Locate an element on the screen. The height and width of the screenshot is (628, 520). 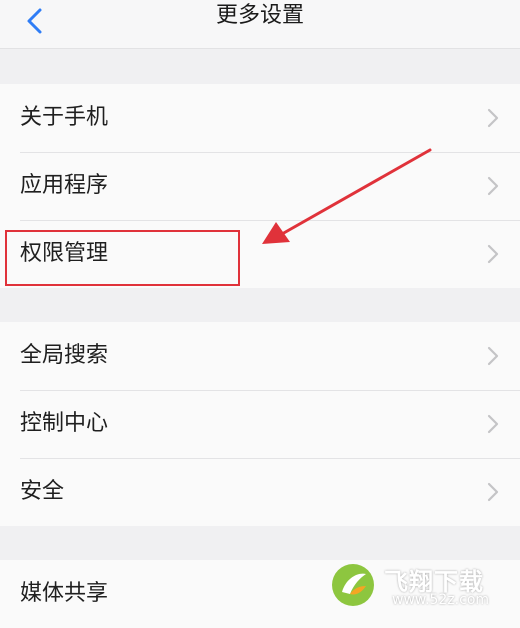
watermark: 飞翔下载 www.52z.com is located at coordinates (420, 586).